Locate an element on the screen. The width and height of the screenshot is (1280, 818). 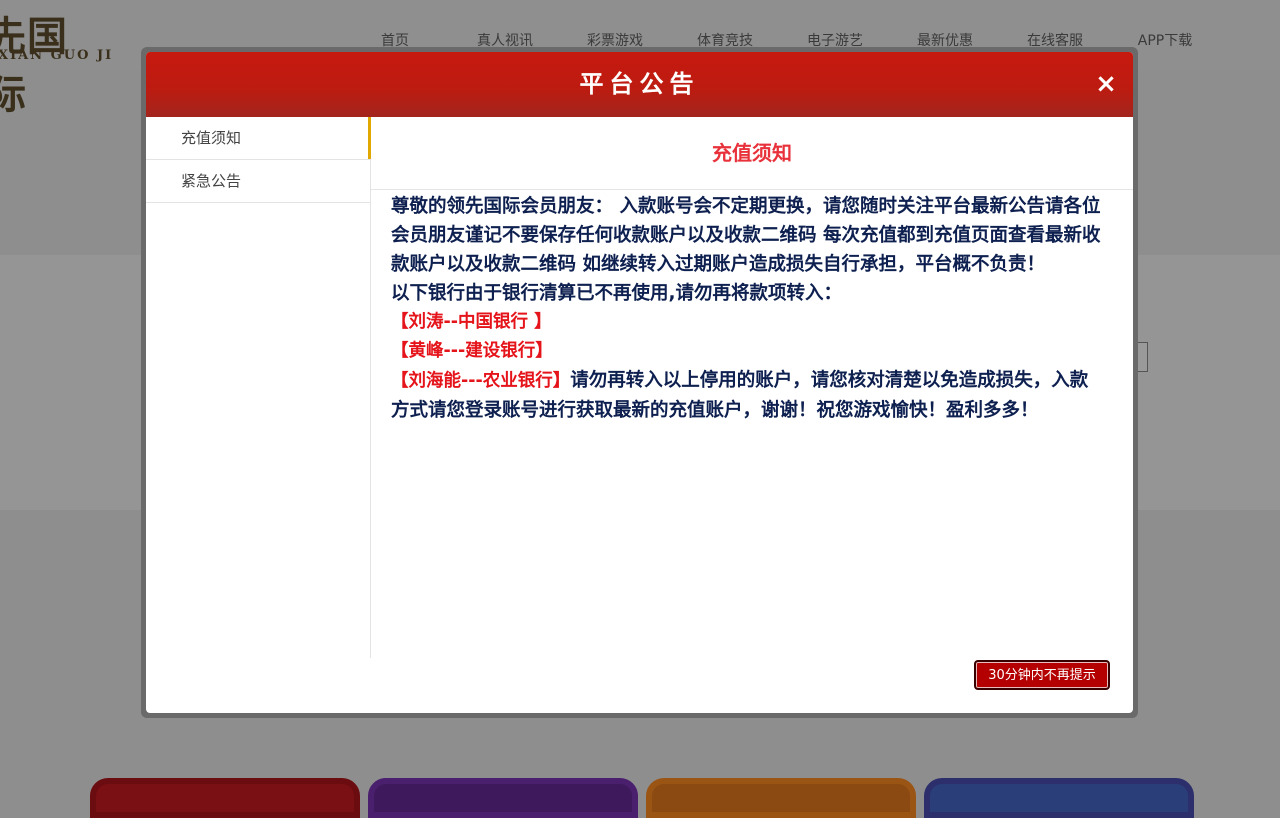
modal-title: 平台公告 is located at coordinates (639, 84).